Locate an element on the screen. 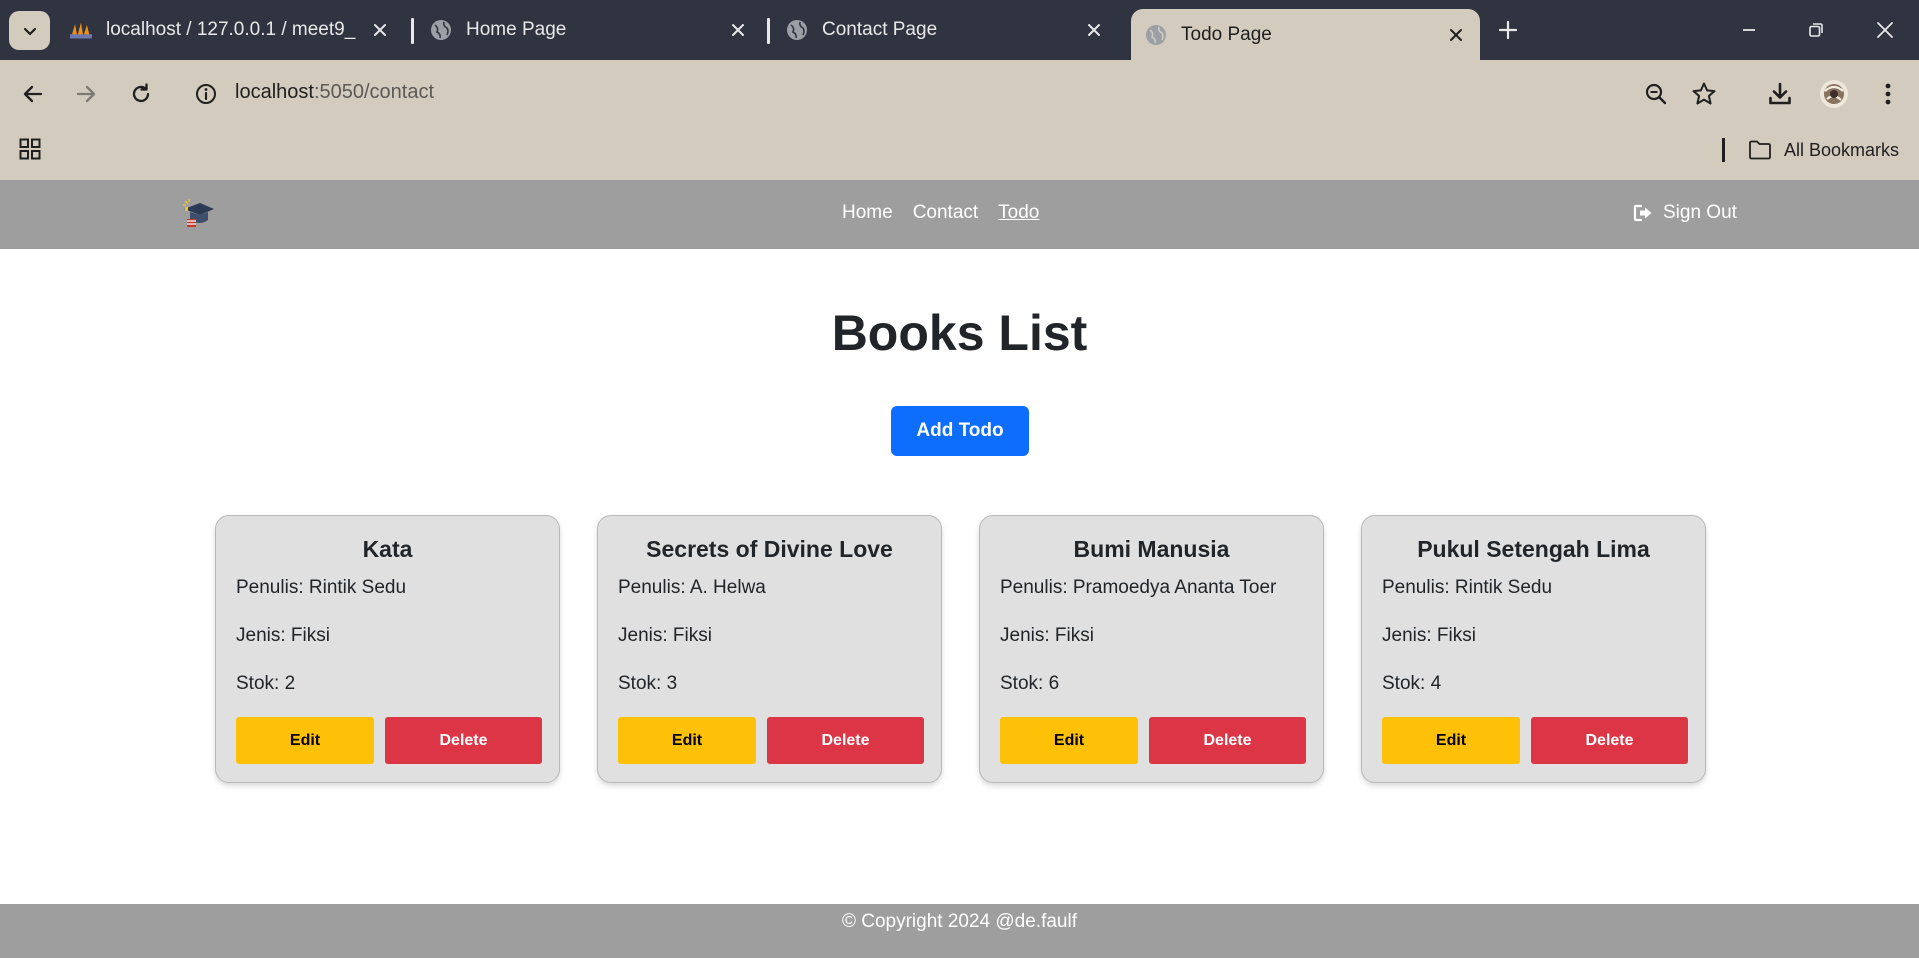 The width and height of the screenshot is (1919, 958). graduate-logo-icon is located at coordinates (198, 213).